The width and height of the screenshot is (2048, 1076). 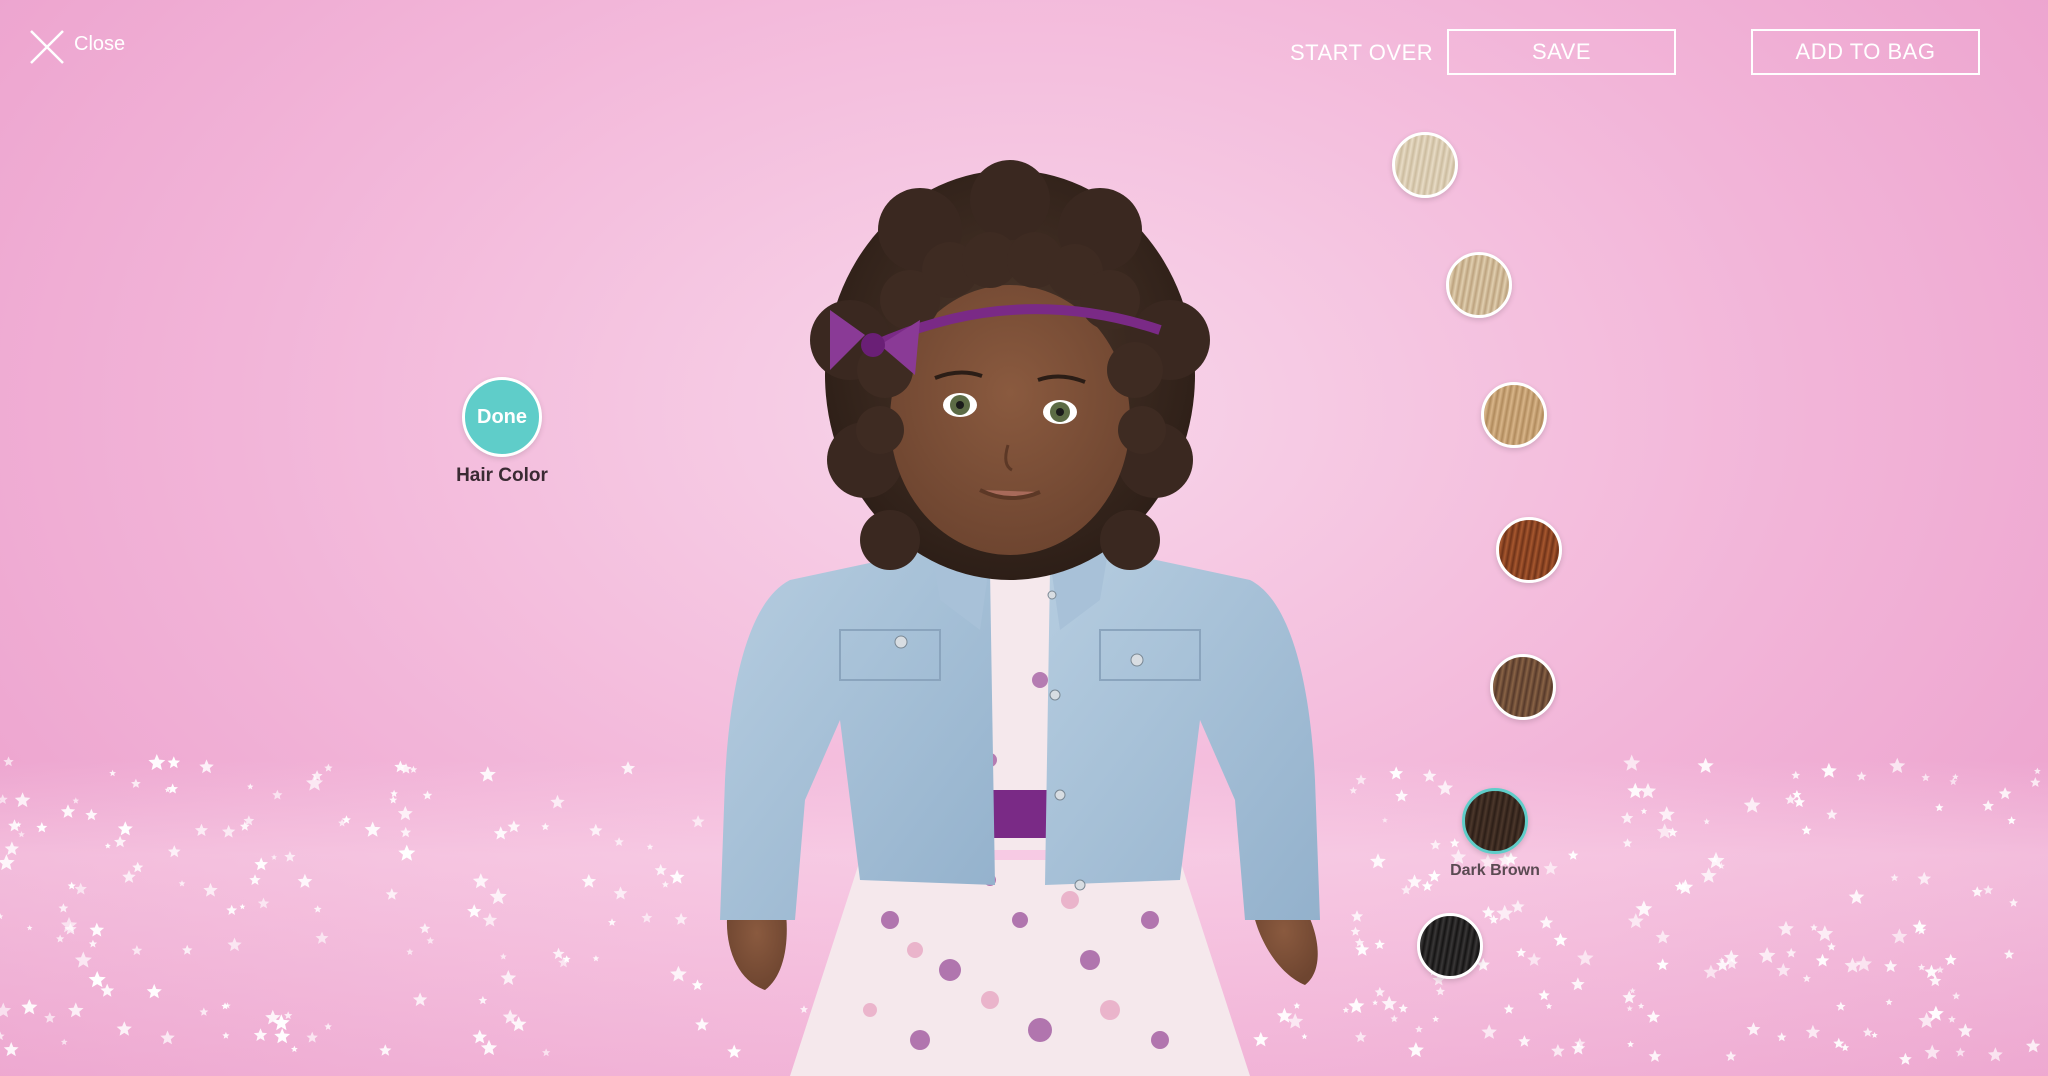 I want to click on close-button: Close, so click(x=76, y=47).